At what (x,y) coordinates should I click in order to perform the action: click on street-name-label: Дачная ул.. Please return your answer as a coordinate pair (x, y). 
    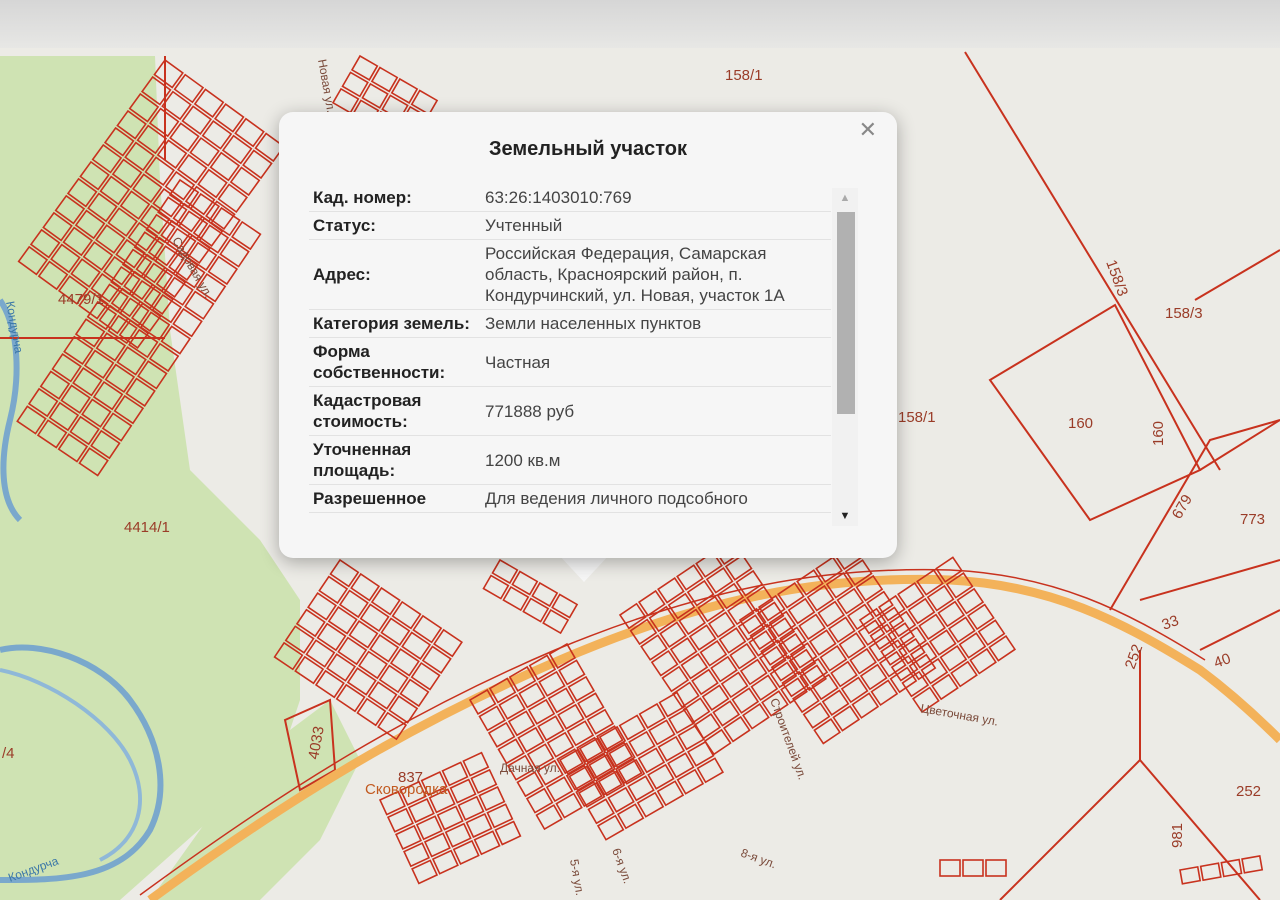
    Looking at the image, I should click on (530, 768).